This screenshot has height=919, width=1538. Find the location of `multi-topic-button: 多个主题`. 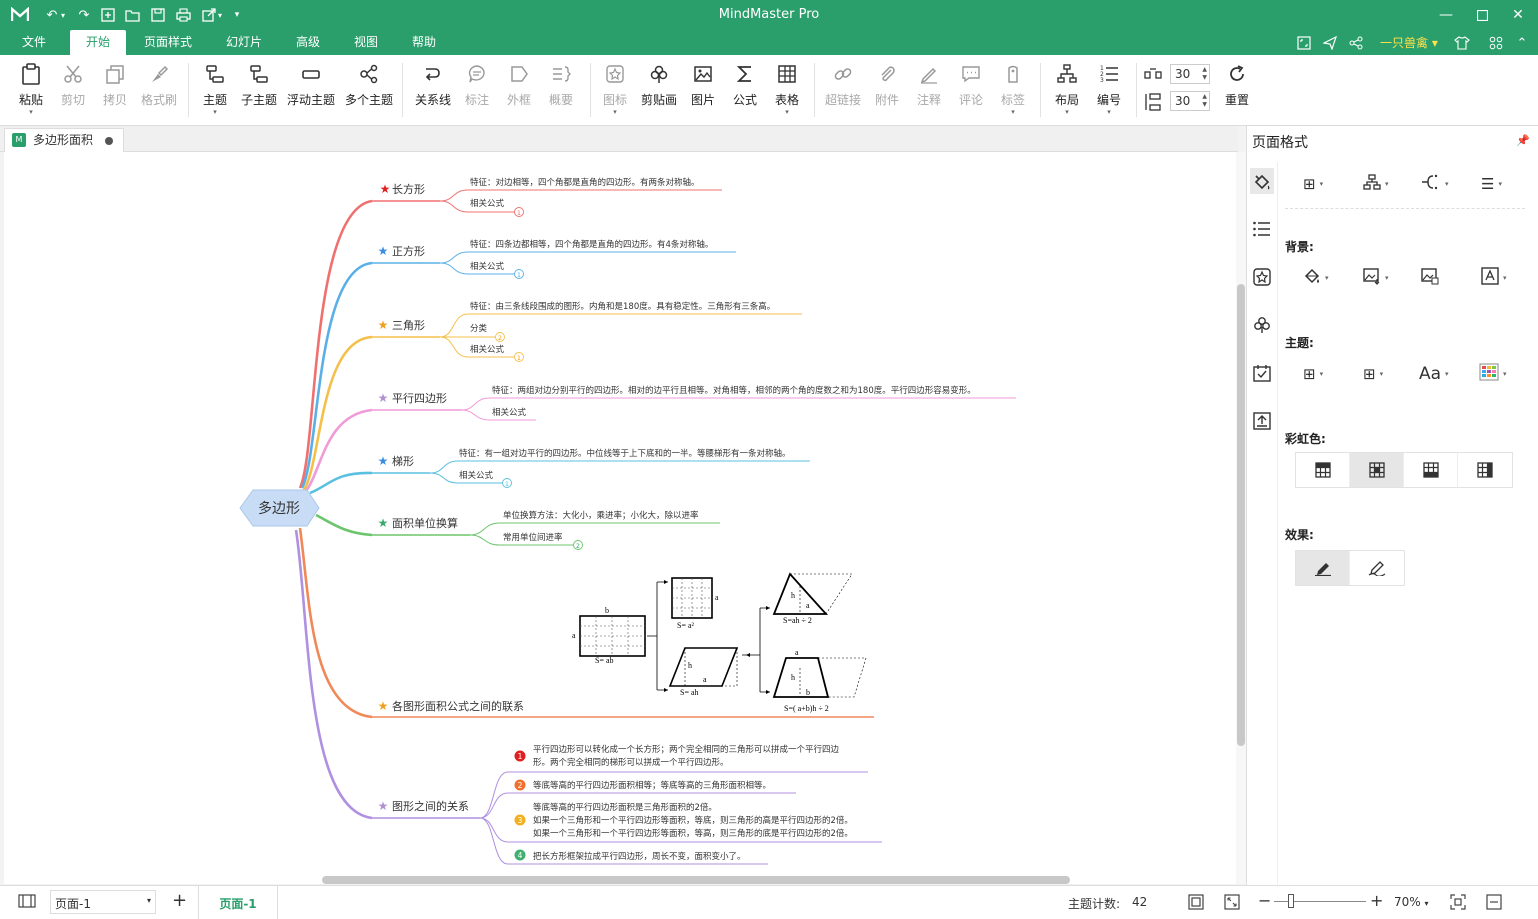

multi-topic-button: 多个主题 is located at coordinates (369, 90).